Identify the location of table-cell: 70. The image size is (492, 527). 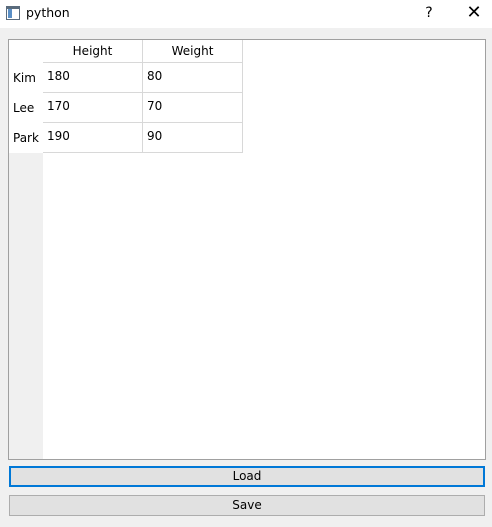
(193, 108).